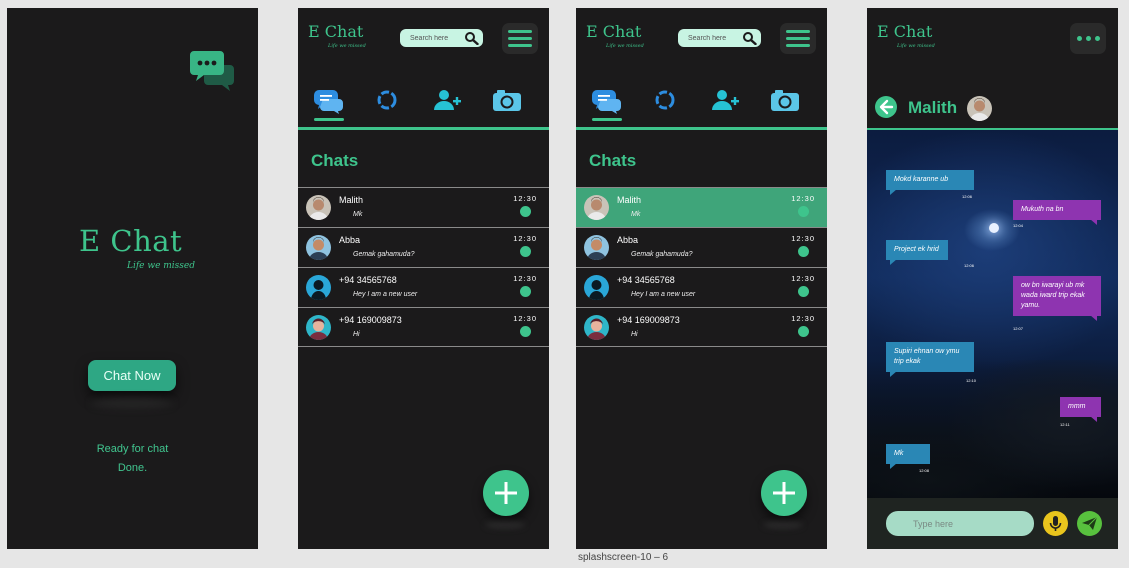 The image size is (1129, 568). What do you see at coordinates (992, 429) in the screenshot?
I see `coastline` at bounding box center [992, 429].